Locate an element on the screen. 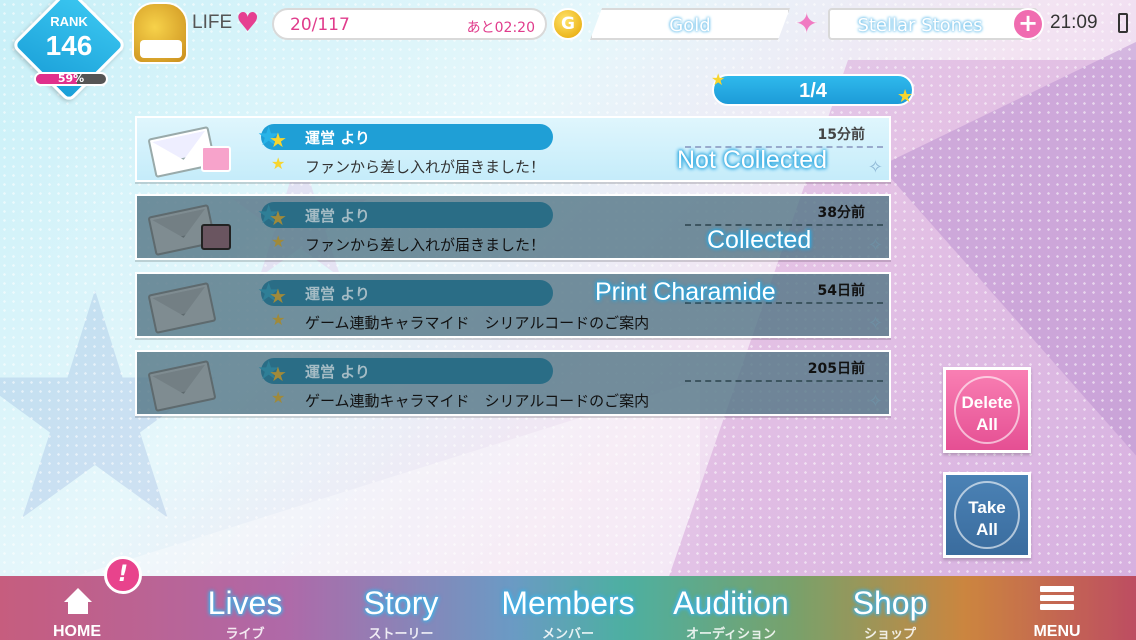 This screenshot has width=1136, height=640. nav-shop: Shop ショップ is located at coordinates (890, 608).